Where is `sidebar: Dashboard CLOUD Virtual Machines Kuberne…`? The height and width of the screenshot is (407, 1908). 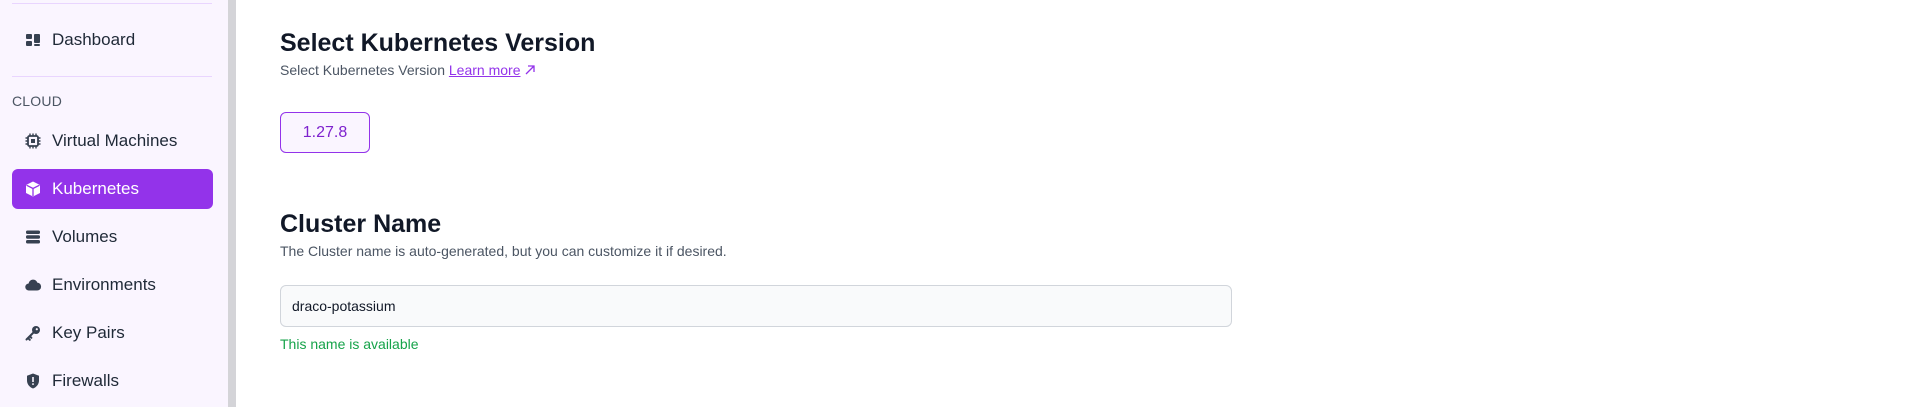
sidebar: Dashboard CLOUD Virtual Machines Kuberne… is located at coordinates (114, 203).